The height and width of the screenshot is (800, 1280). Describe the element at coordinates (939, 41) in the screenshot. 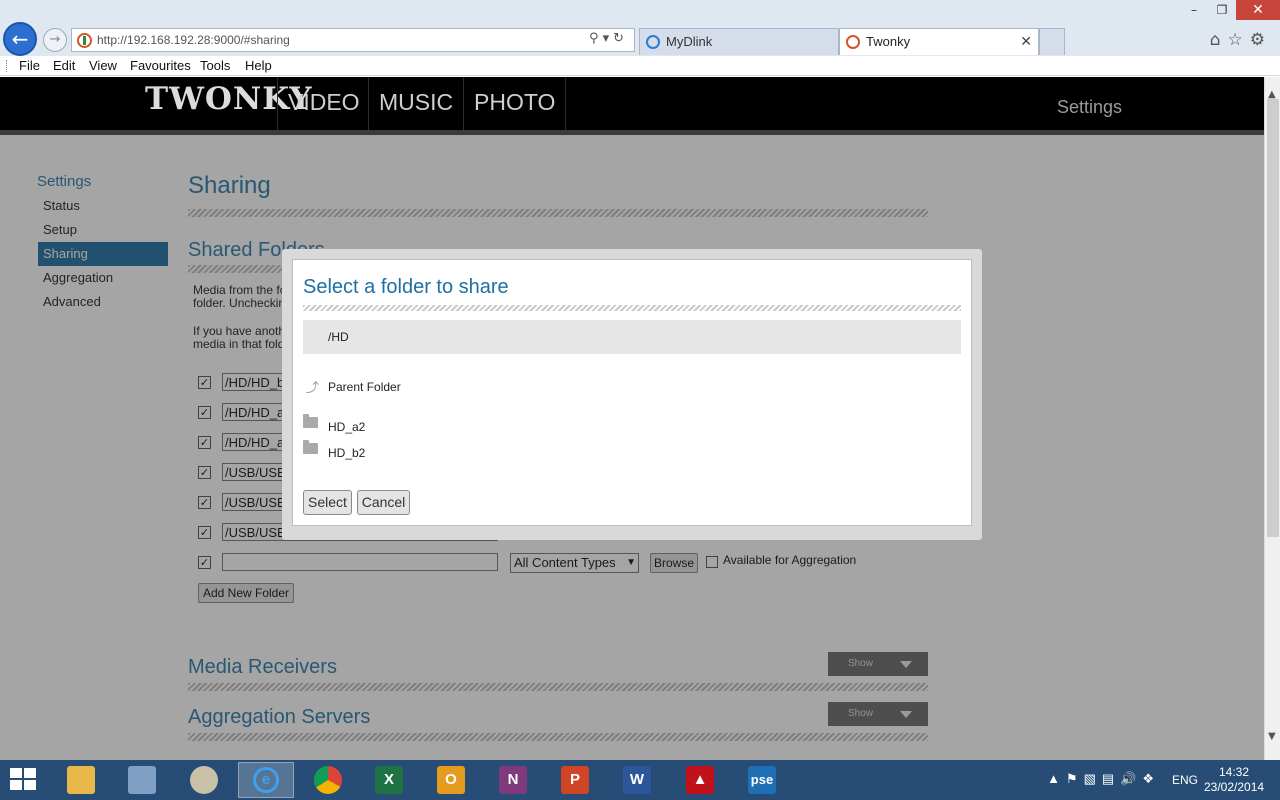

I see `tab-twonky: Twonky ✕` at that location.